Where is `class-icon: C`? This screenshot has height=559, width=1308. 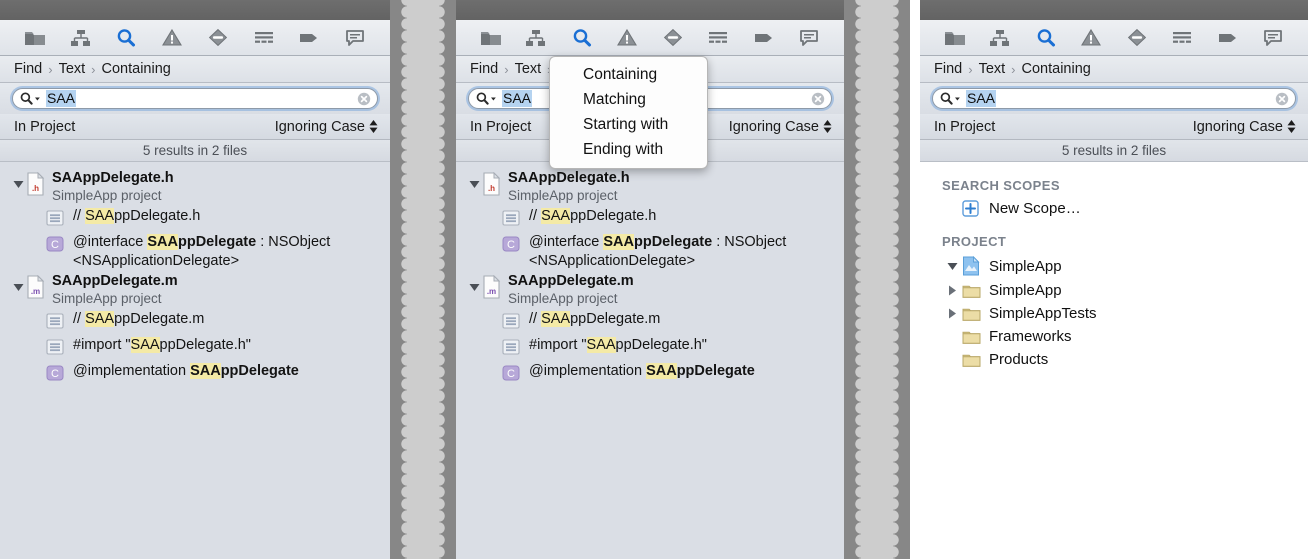 class-icon: C is located at coordinates (513, 245).